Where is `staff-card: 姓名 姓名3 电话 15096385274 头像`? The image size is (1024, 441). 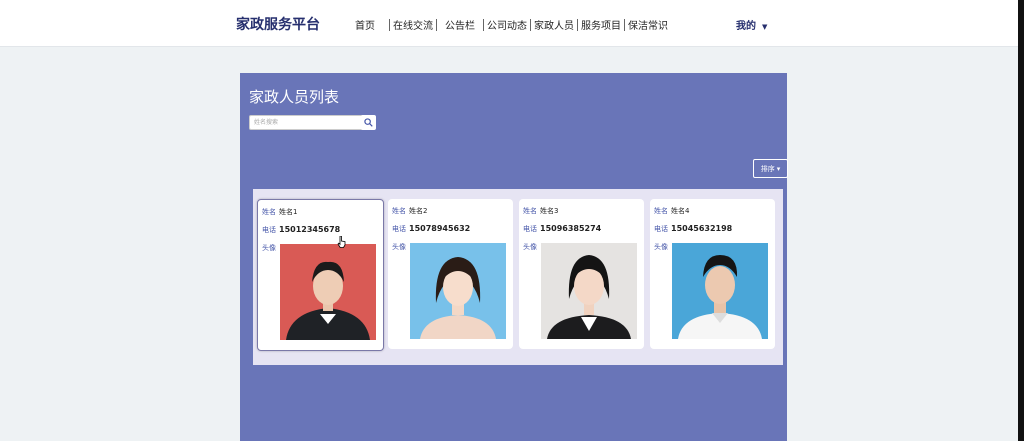 staff-card: 姓名 姓名3 电话 15096385274 头像 is located at coordinates (581, 274).